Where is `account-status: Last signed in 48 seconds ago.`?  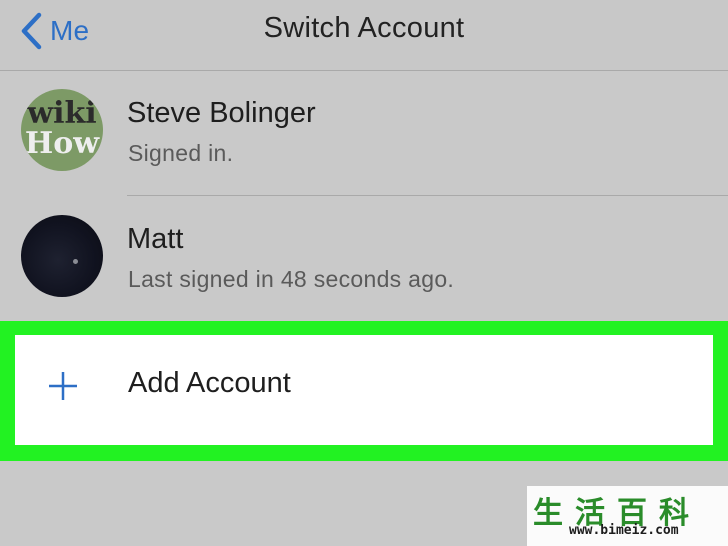
account-status: Last signed in 48 seconds ago. is located at coordinates (291, 279).